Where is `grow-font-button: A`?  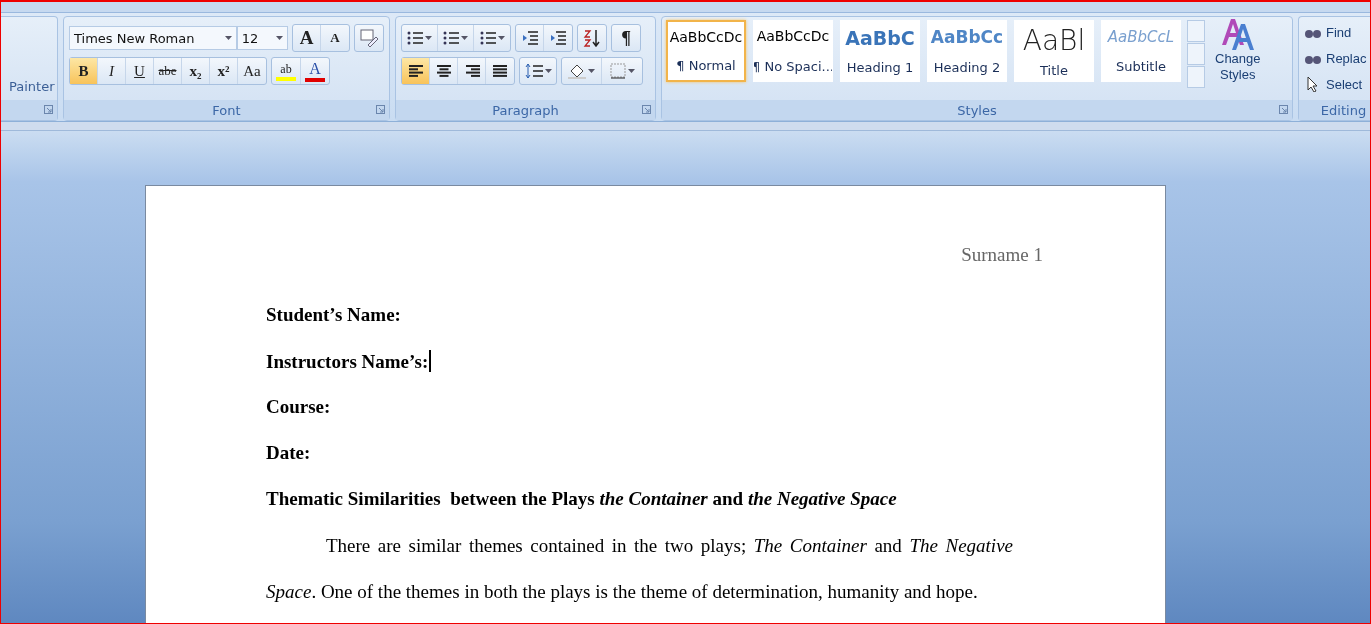
grow-font-button: A is located at coordinates (307, 38).